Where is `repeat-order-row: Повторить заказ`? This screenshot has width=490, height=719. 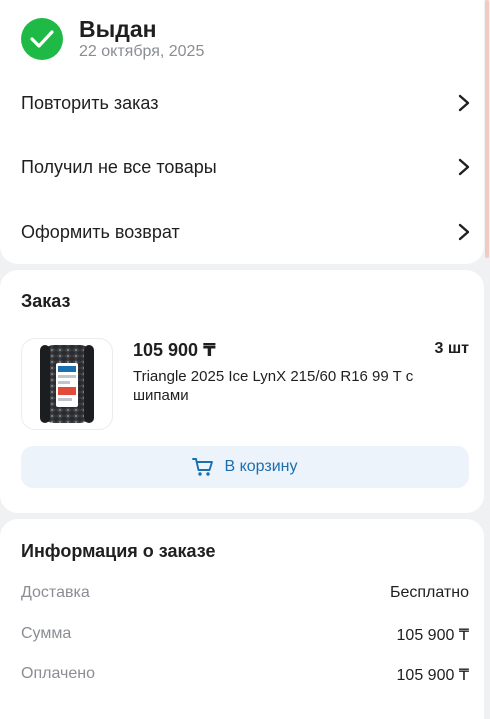
repeat-order-row: Повторить заказ is located at coordinates (246, 103).